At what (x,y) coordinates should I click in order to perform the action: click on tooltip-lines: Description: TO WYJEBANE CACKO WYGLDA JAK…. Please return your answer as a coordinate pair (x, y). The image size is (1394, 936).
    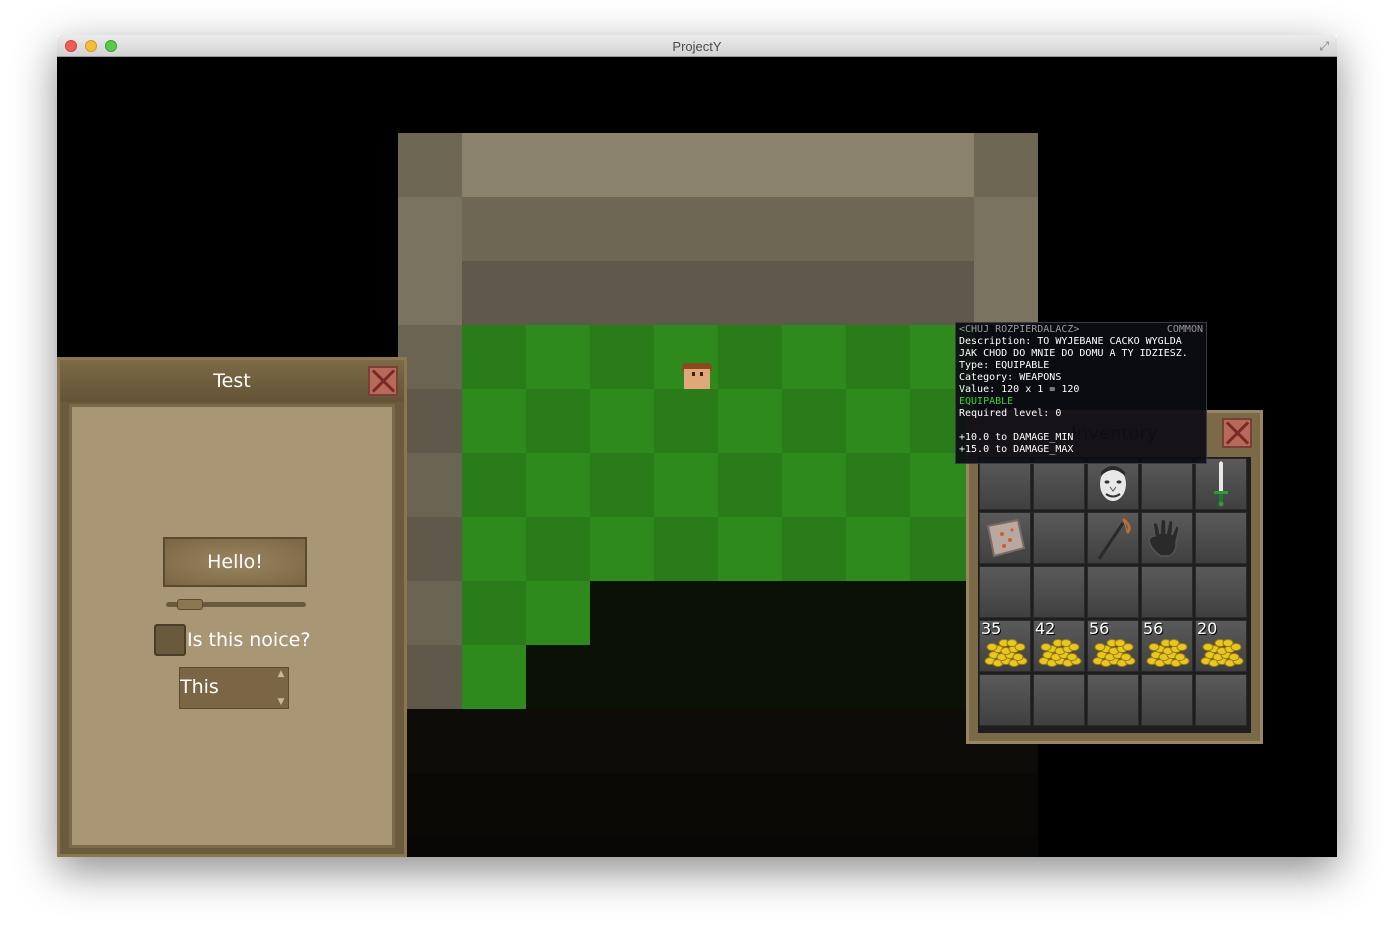
    Looking at the image, I should click on (1081, 366).